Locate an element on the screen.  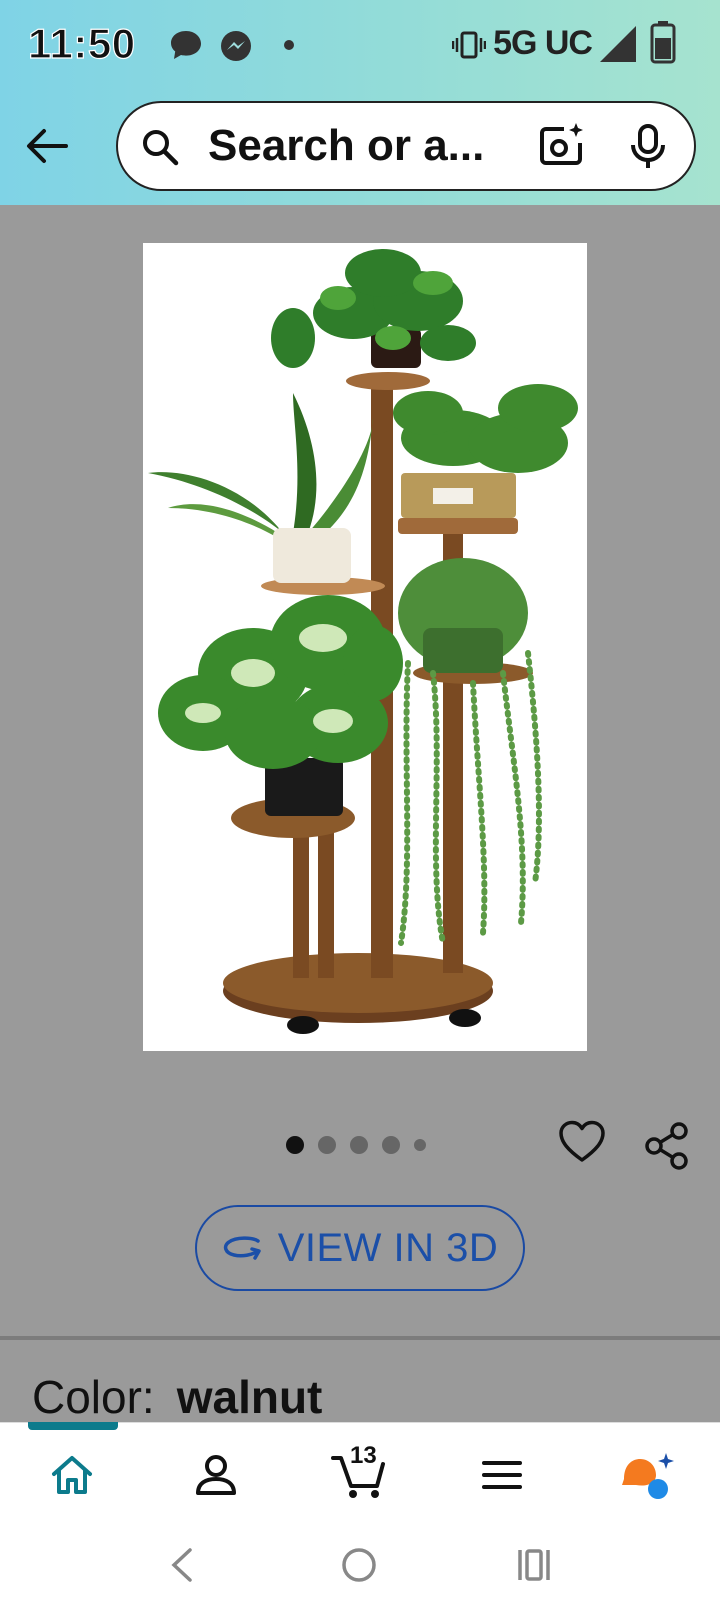
nav-home is located at coordinates (72, 1475).